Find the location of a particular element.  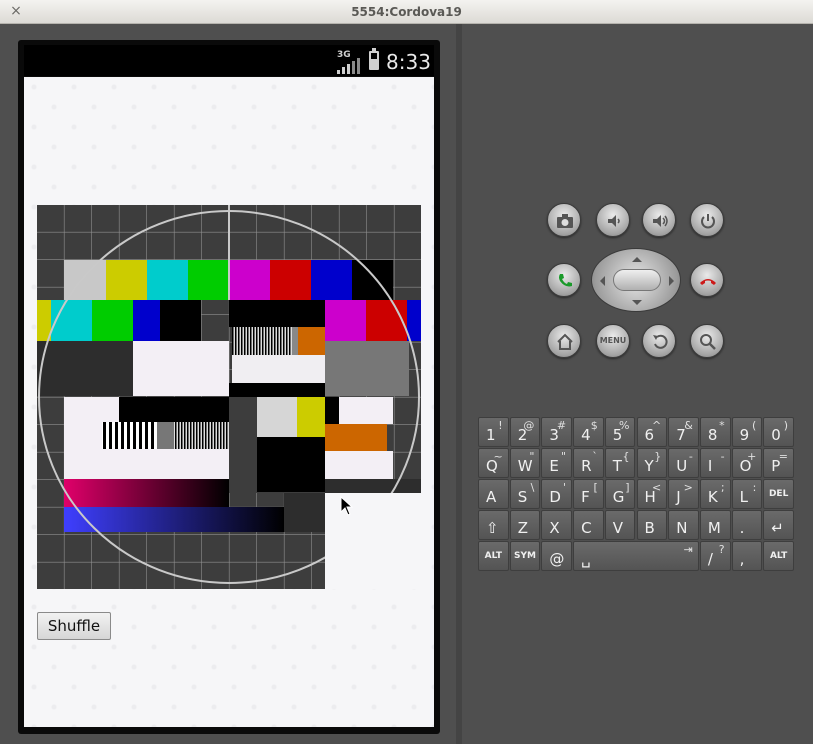

key-alt-label: > is located at coordinates (688, 487).